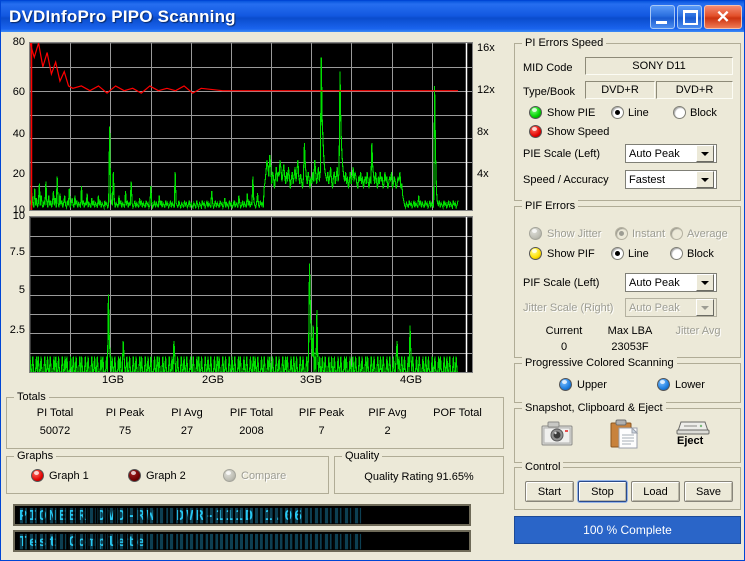 The height and width of the screenshot is (561, 745). Describe the element at coordinates (566, 180) in the screenshot. I see `speed-accuracy-label: Speed / Accuracy` at that location.